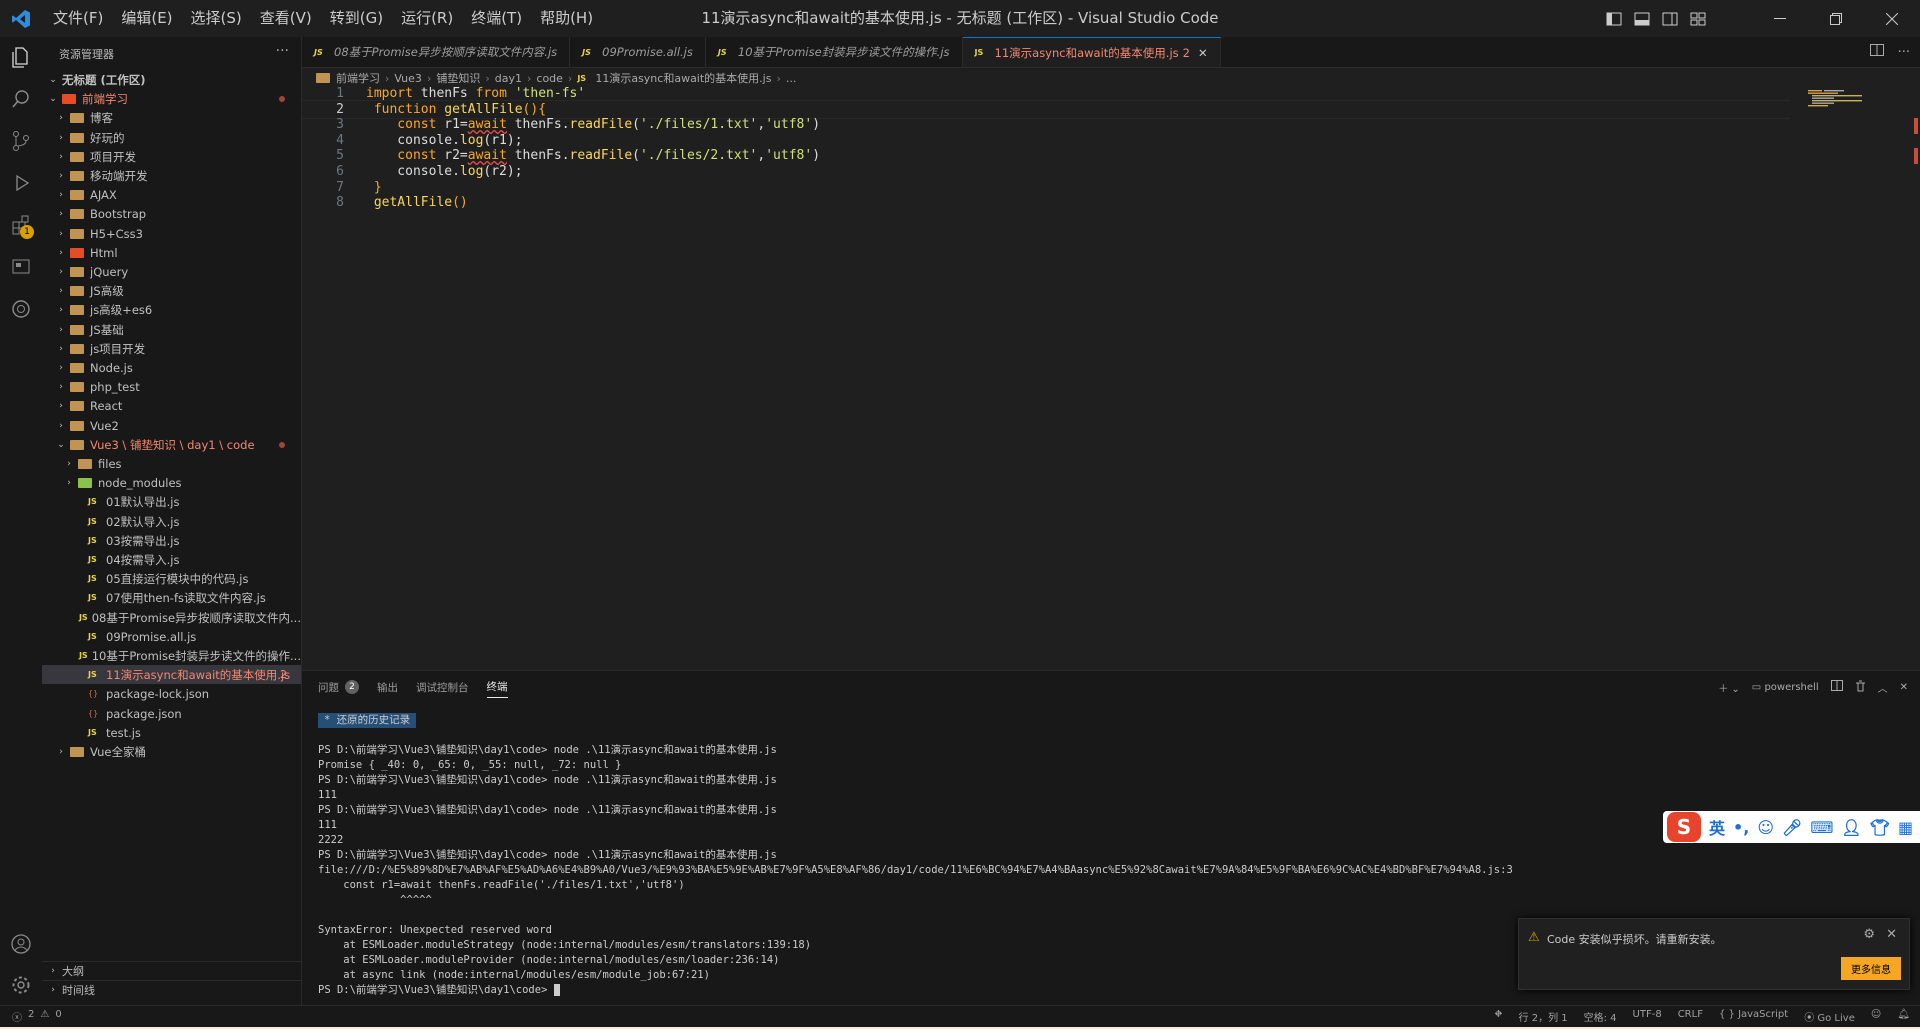 This screenshot has height=1029, width=1920. What do you see at coordinates (171, 98) in the screenshot?
I see `folder-frontend: ⌄ 前端学习` at bounding box center [171, 98].